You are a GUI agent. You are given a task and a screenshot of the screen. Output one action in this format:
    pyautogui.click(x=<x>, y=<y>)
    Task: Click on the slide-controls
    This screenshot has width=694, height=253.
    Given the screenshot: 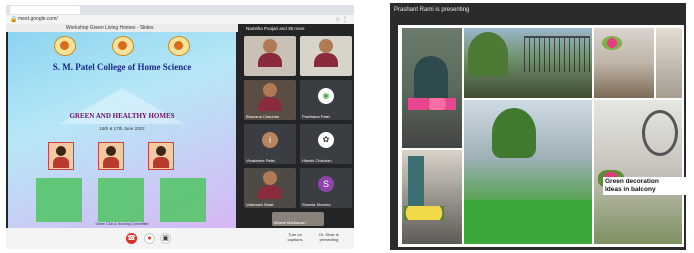 What is the action you would take?
    pyautogui.click(x=121, y=227)
    